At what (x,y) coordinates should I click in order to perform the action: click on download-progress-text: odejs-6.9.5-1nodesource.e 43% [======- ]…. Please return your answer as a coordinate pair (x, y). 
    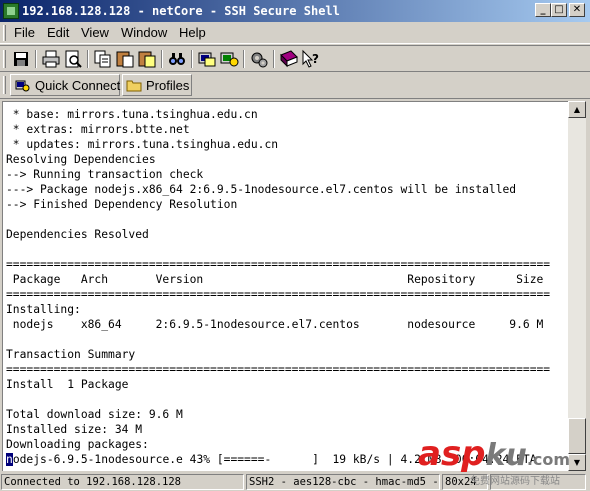
    Looking at the image, I should click on (274, 459).